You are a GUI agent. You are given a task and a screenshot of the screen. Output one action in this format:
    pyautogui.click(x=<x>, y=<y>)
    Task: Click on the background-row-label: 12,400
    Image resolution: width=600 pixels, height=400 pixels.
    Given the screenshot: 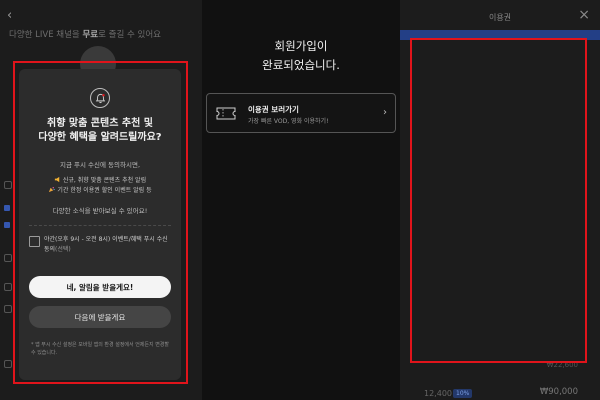 What is the action you would take?
    pyautogui.click(x=438, y=393)
    